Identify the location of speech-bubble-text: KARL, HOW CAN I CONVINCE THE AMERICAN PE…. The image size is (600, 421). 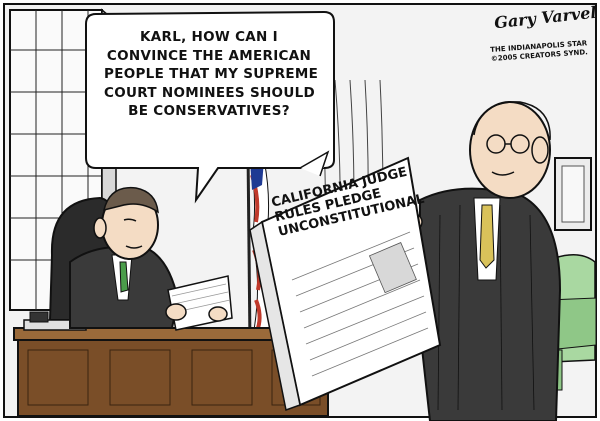
(211, 74).